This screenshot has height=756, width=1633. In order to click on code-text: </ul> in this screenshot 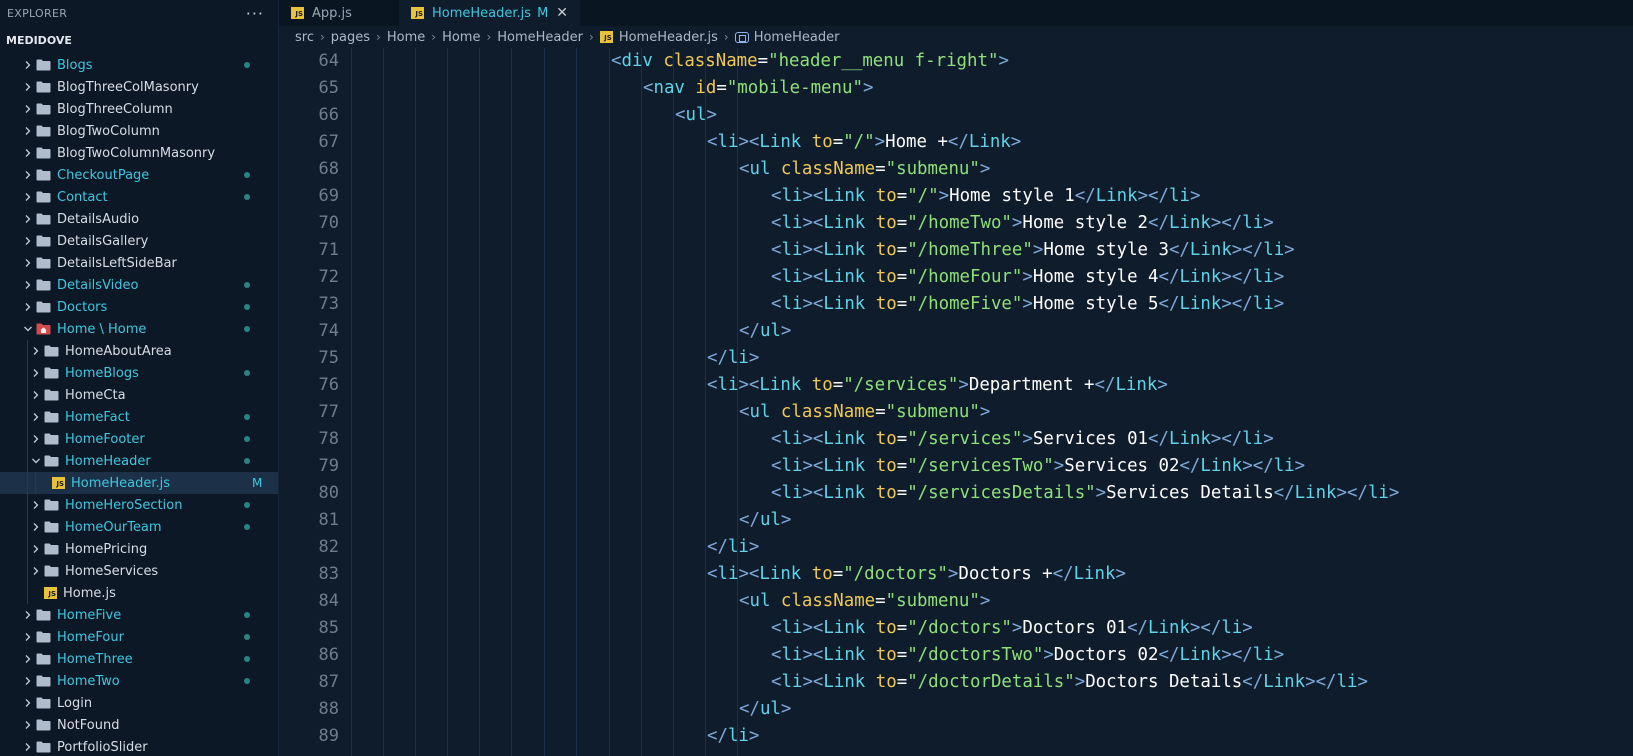, I will do `click(765, 709)`.